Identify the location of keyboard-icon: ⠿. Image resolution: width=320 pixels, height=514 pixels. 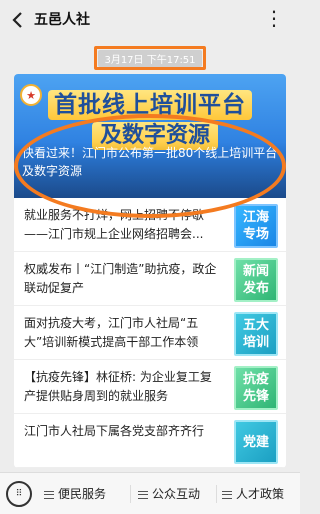
(19, 494).